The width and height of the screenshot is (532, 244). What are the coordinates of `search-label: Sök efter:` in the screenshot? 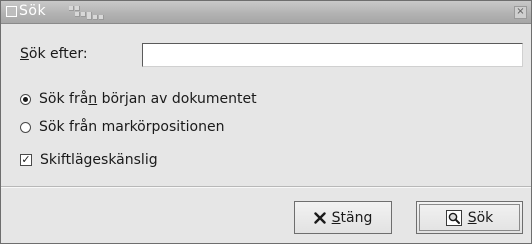 It's located at (54, 54).